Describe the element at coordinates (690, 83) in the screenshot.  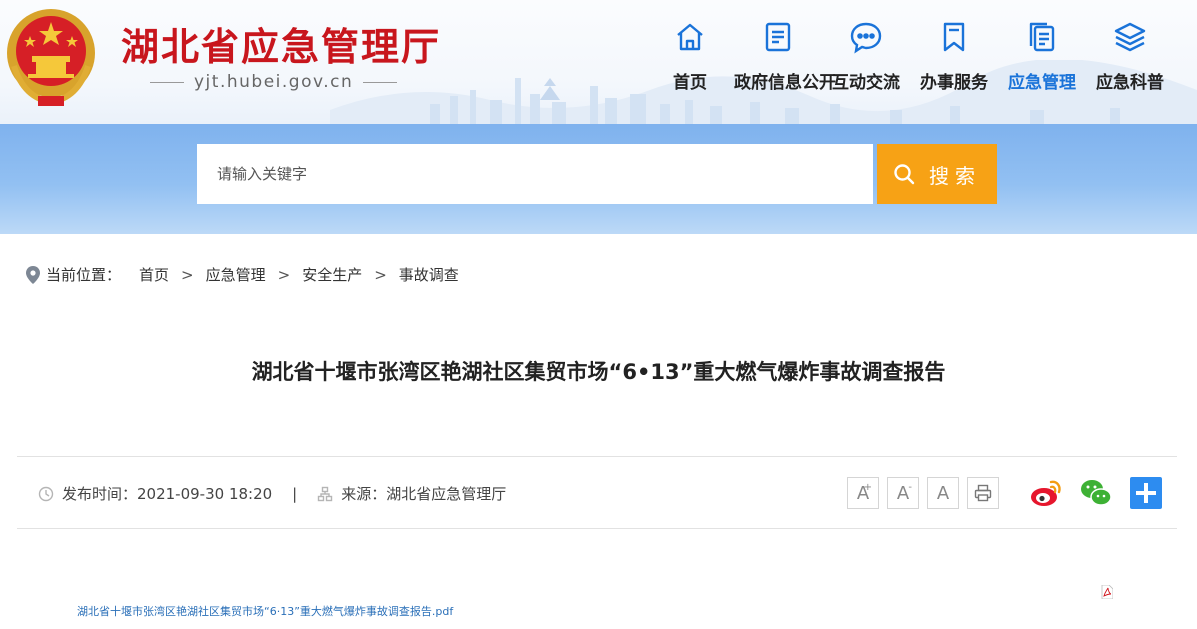
I see `nav-label-home: 首页` at that location.